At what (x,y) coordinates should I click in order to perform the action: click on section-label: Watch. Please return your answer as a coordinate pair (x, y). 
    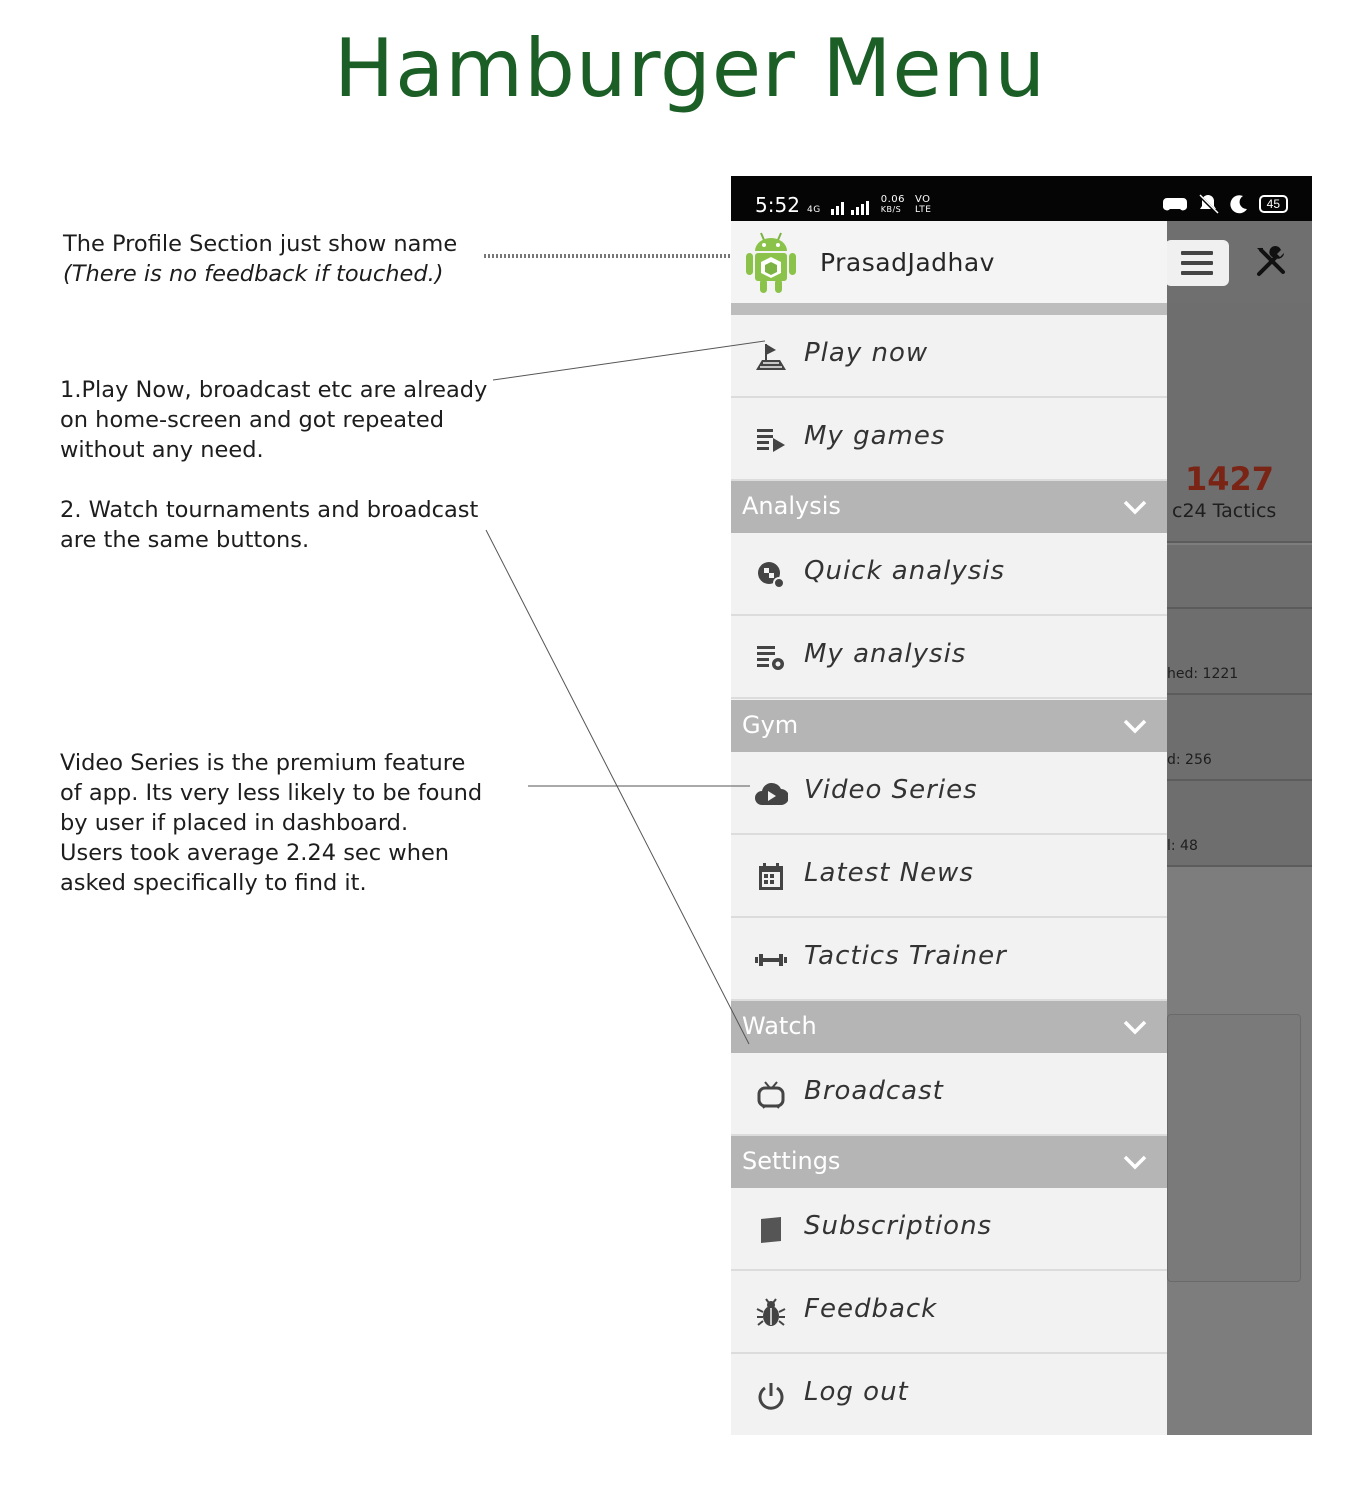
    Looking at the image, I should click on (779, 1026).